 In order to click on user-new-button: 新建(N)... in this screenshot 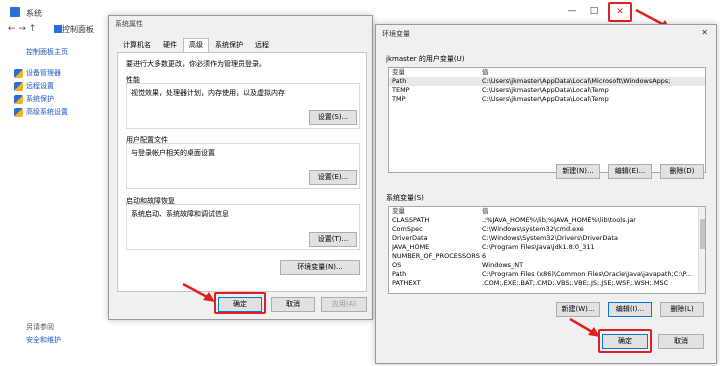, I will do `click(578, 171)`.